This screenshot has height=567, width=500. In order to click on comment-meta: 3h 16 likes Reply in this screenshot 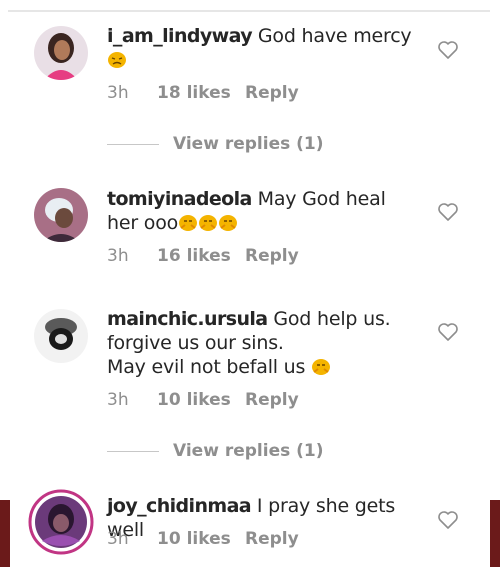, I will do `click(203, 256)`.